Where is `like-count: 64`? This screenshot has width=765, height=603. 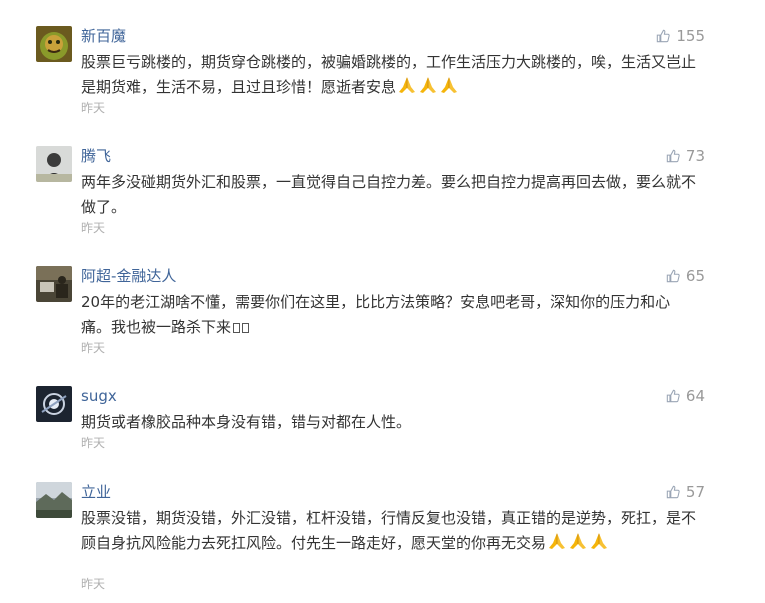
like-count: 64 is located at coordinates (695, 396).